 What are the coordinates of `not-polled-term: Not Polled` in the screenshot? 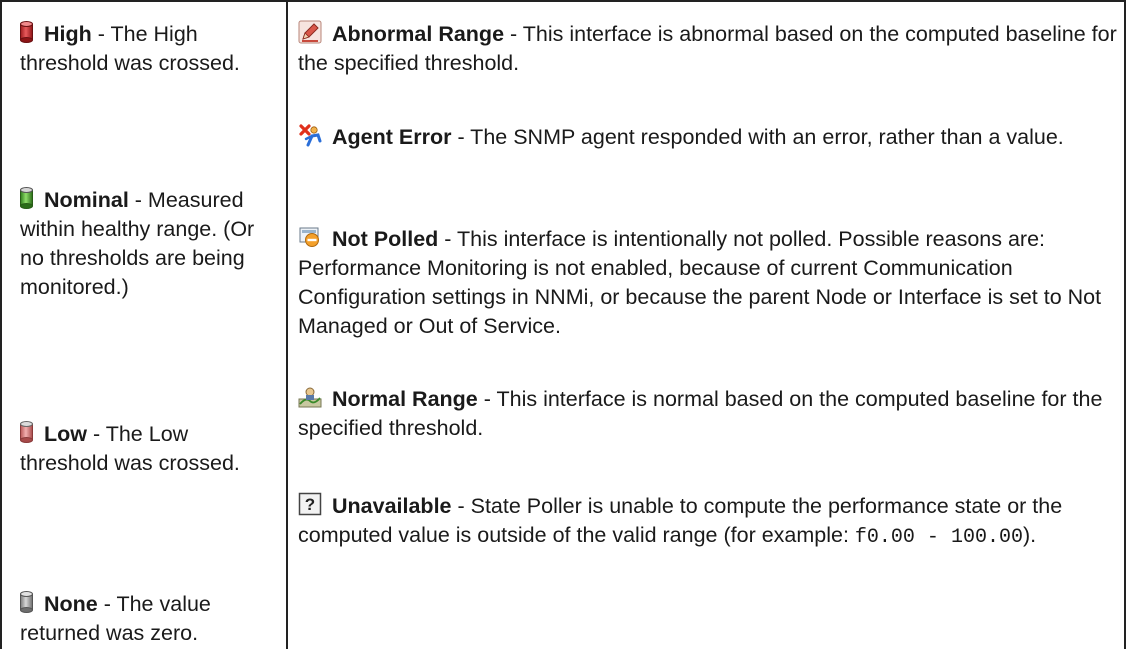 It's located at (385, 239).